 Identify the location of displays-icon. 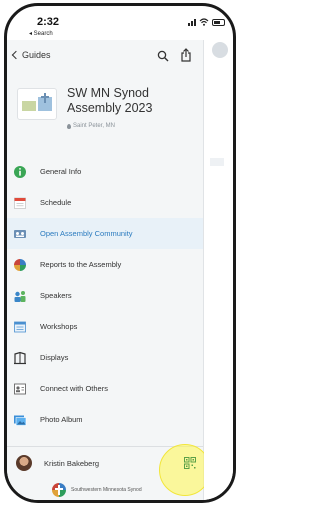
(20, 357).